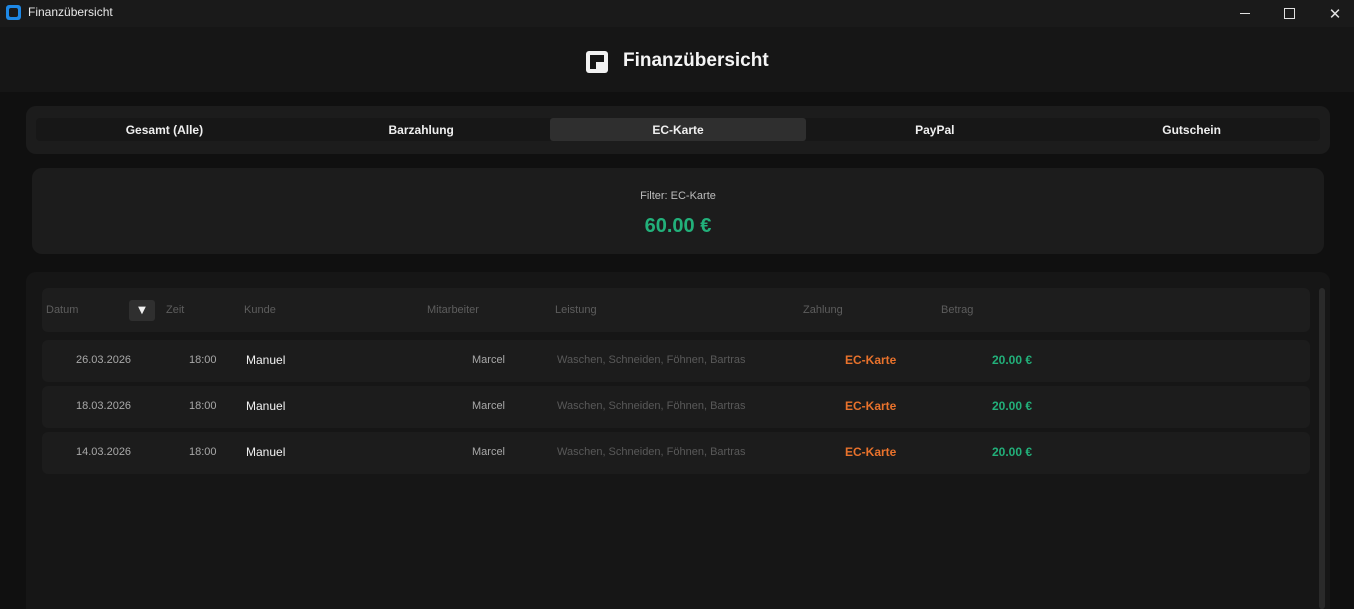  I want to click on column-header-leistung: Leistung, so click(576, 310).